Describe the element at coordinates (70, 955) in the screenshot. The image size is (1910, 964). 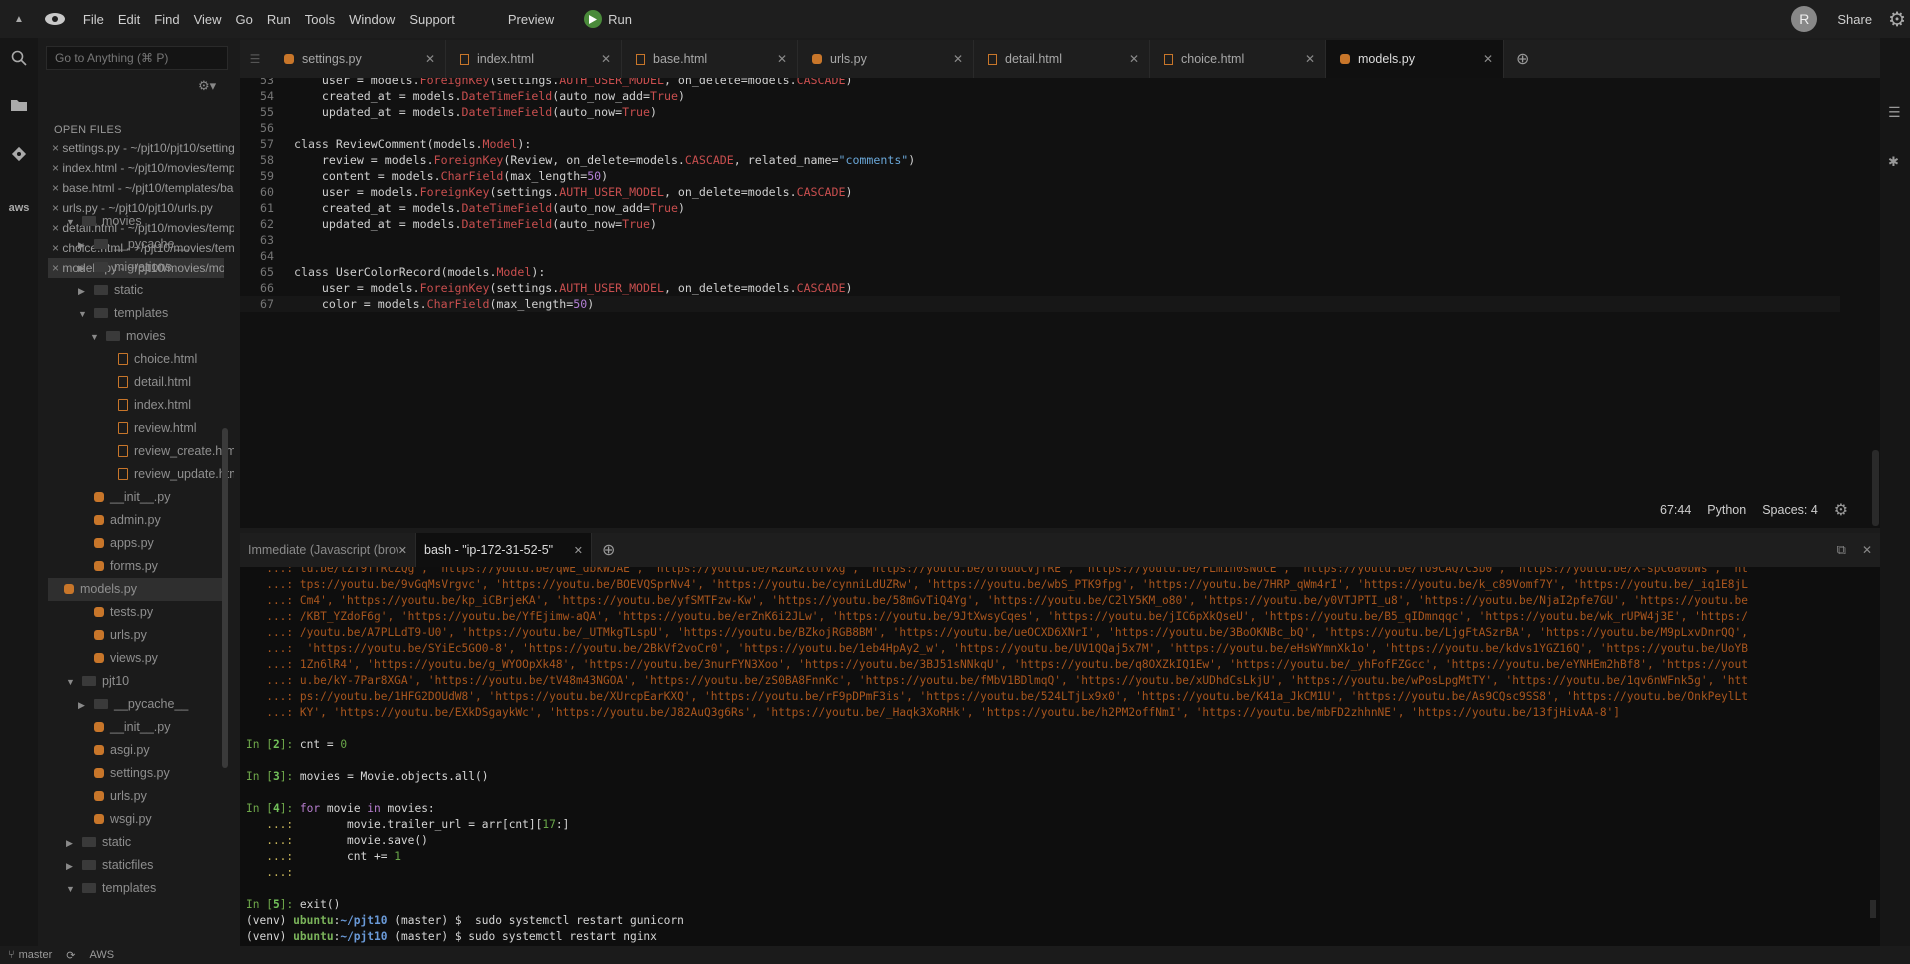
I see `sync-icon: ⟳` at that location.